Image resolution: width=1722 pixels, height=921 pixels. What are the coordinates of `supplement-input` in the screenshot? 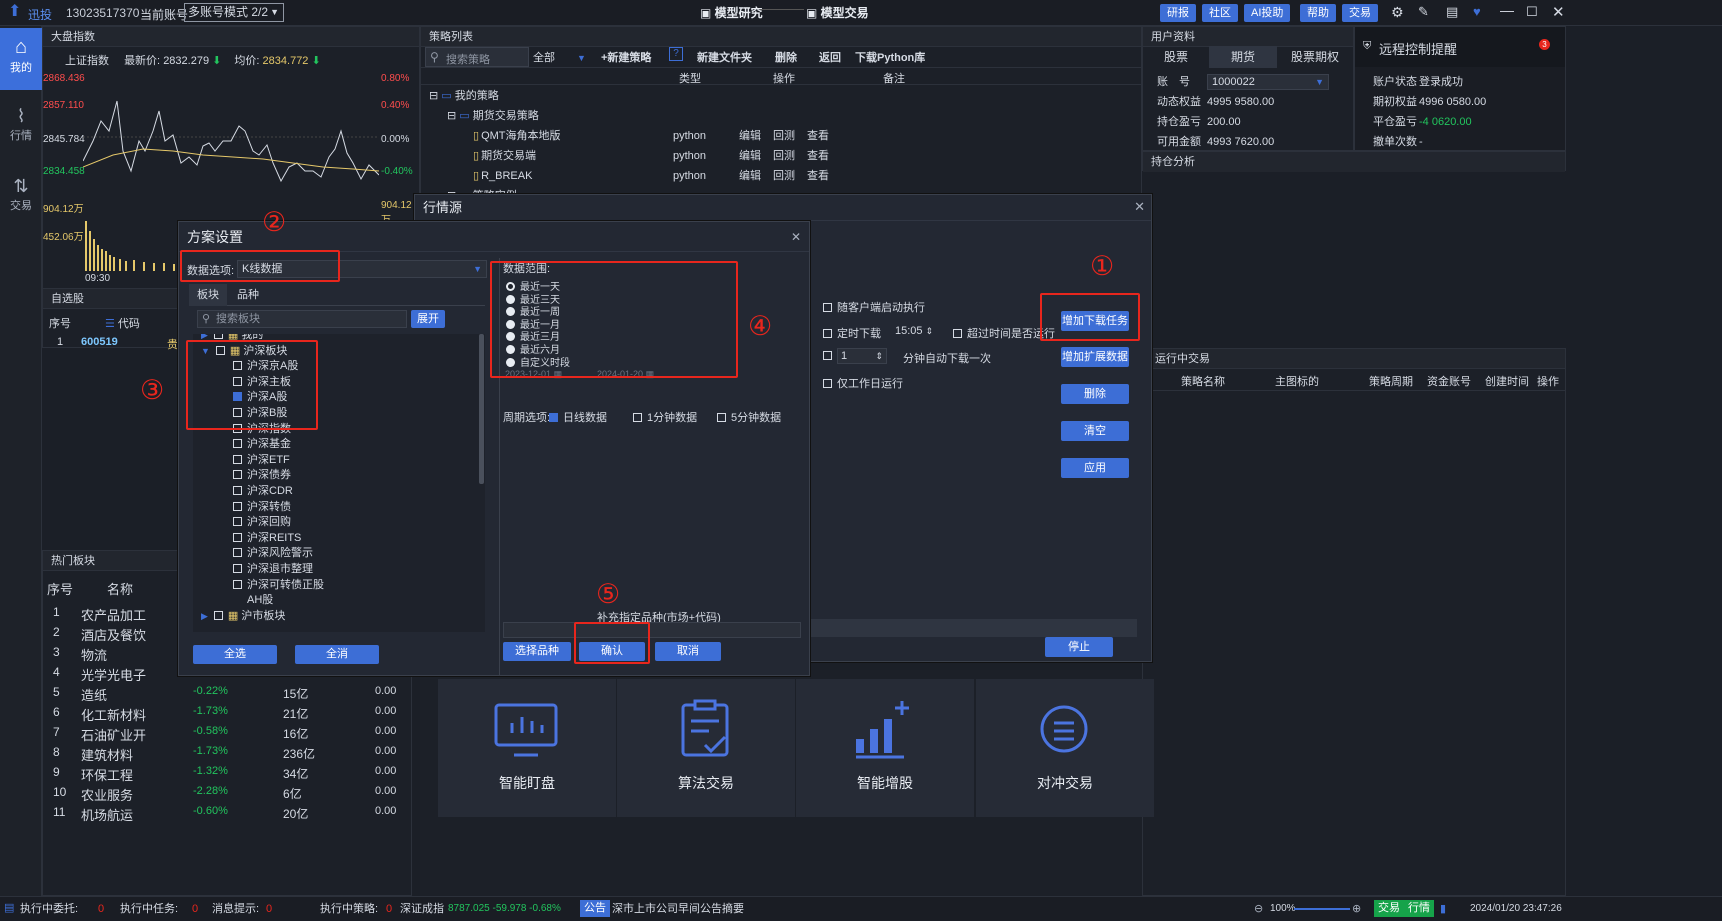 It's located at (652, 630).